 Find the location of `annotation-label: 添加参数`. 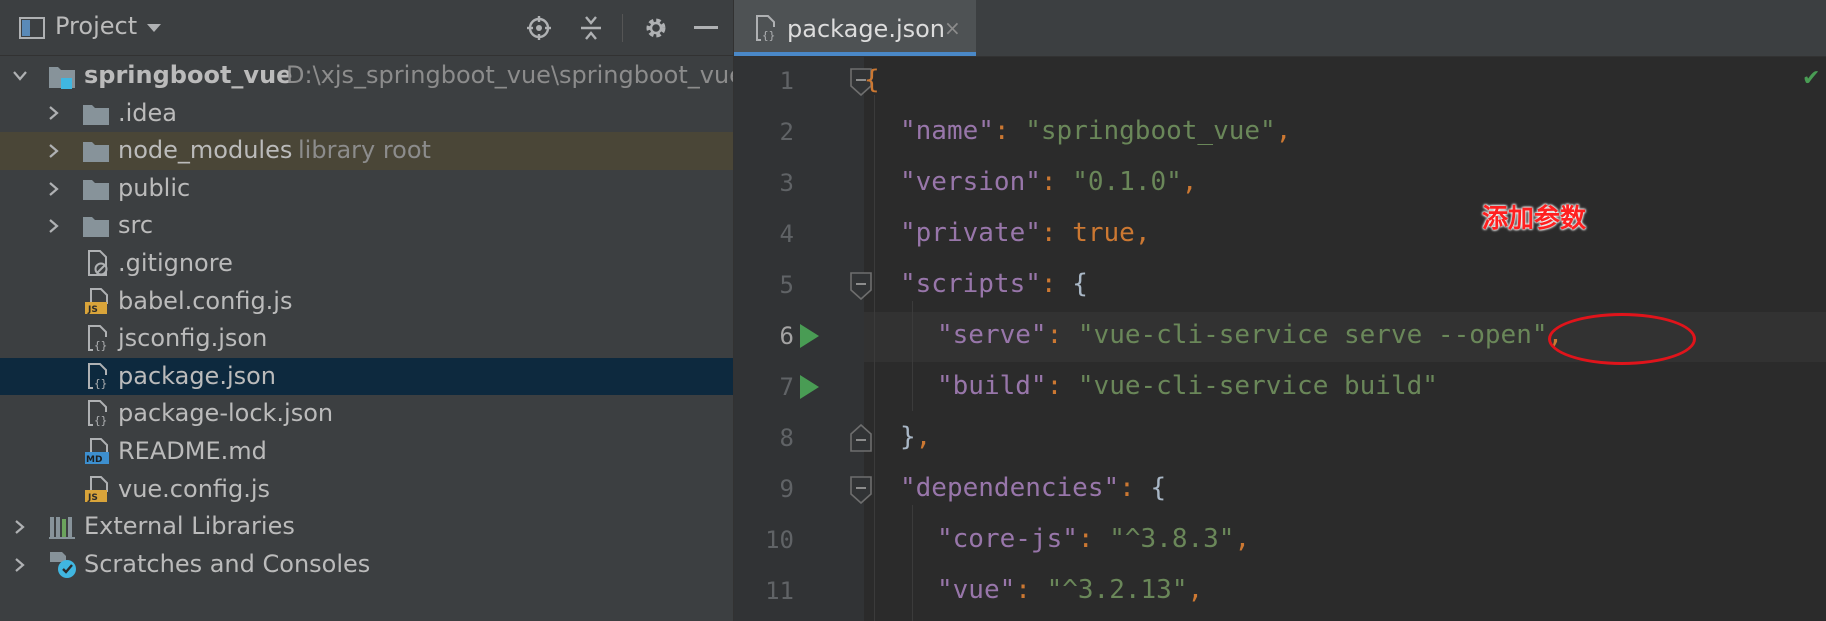

annotation-label: 添加参数 is located at coordinates (1534, 219).